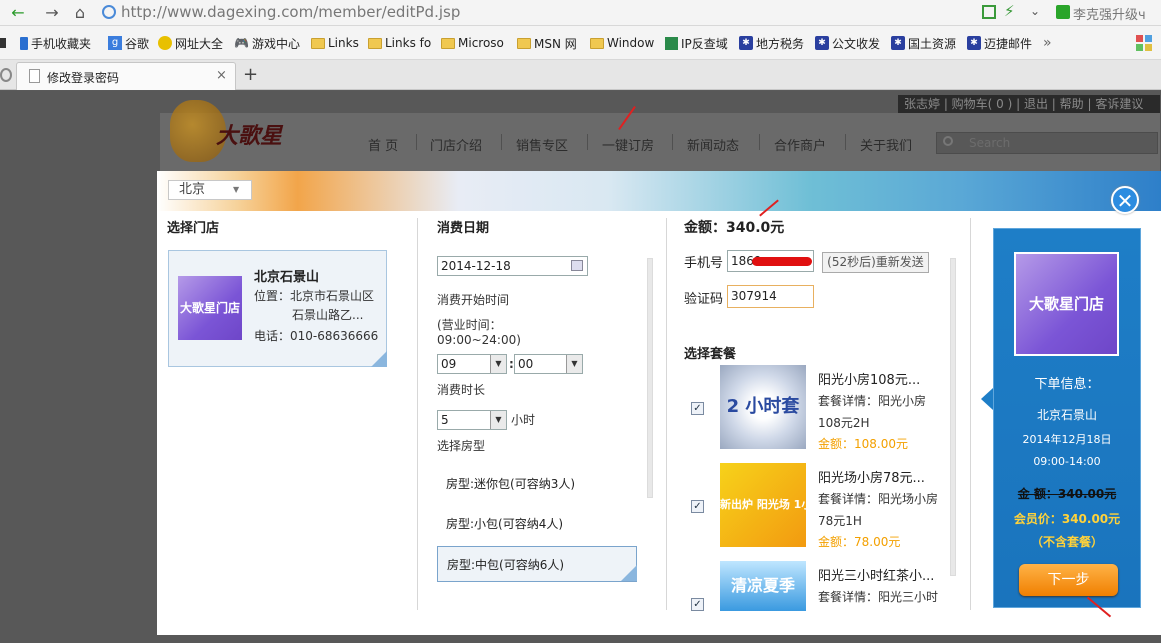  Describe the element at coordinates (80, 13) in the screenshot. I see `home-icon: ⌂` at that location.